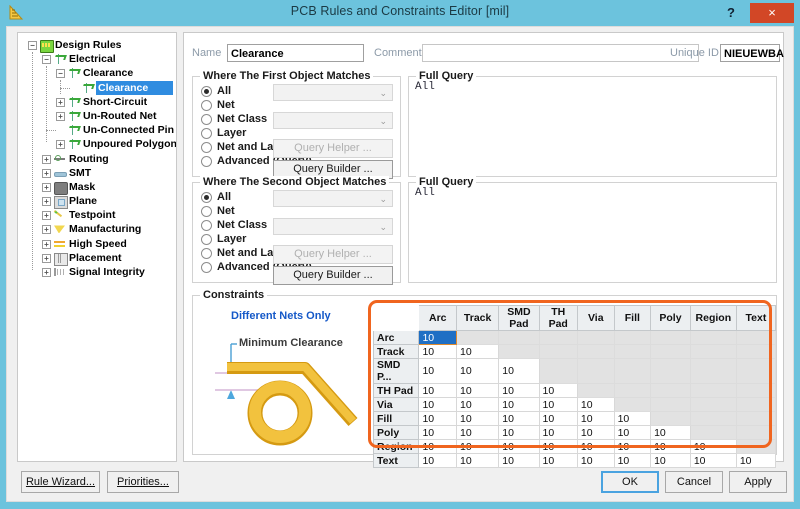 This screenshot has width=800, height=509. I want to click on tree-item-electrical: − Electrical, so click(99, 59).